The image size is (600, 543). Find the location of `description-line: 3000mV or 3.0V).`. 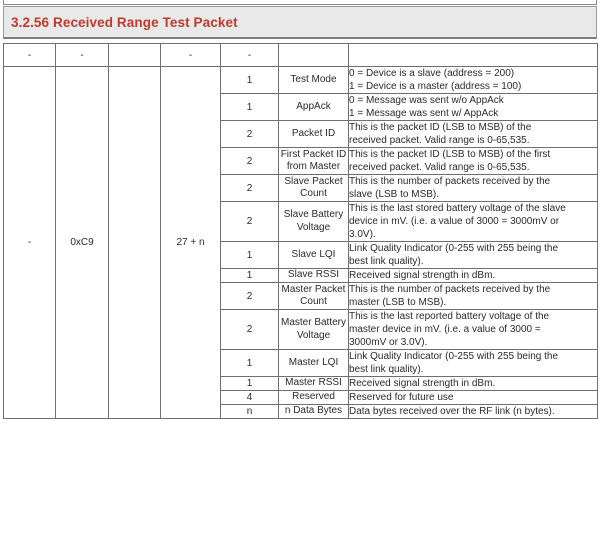

description-line: 3000mV or 3.0V). is located at coordinates (388, 342).